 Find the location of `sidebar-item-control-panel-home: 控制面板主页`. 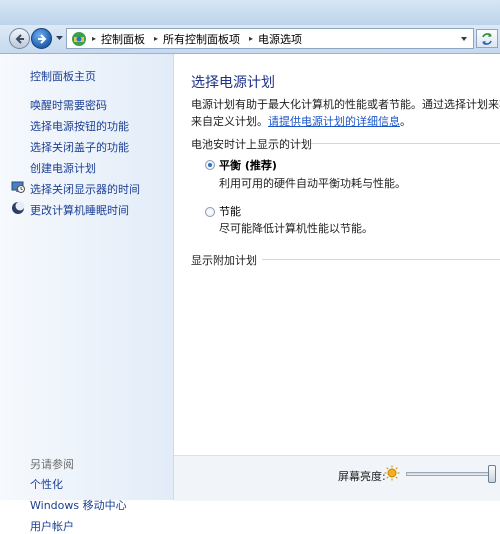

sidebar-item-control-panel-home: 控制面板主页 is located at coordinates (63, 76).